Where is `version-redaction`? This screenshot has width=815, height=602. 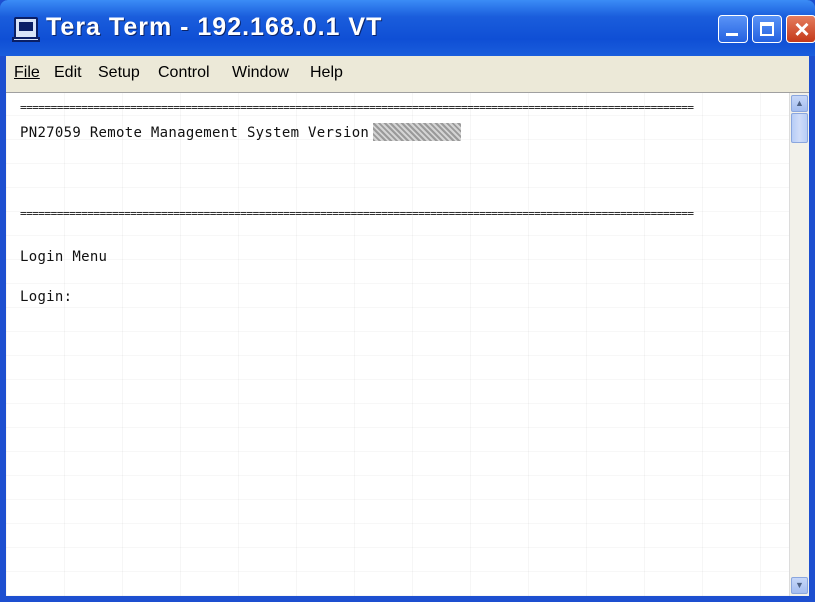 version-redaction is located at coordinates (417, 132).